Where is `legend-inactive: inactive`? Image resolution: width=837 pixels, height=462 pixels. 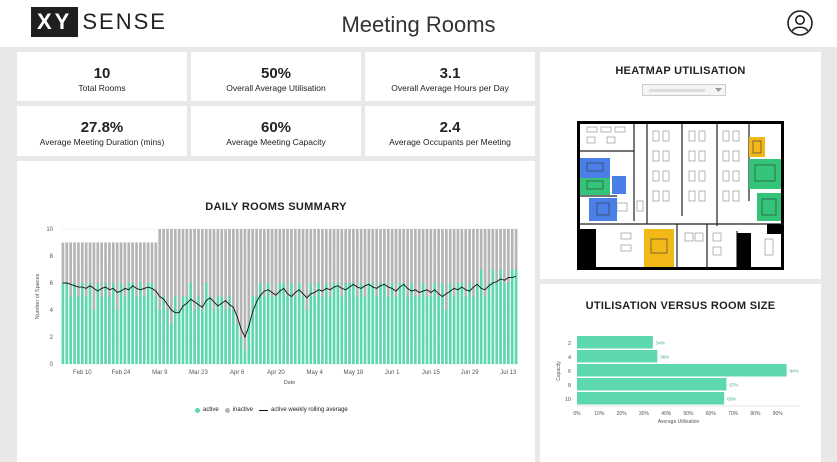 legend-inactive: inactive is located at coordinates (238, 410).